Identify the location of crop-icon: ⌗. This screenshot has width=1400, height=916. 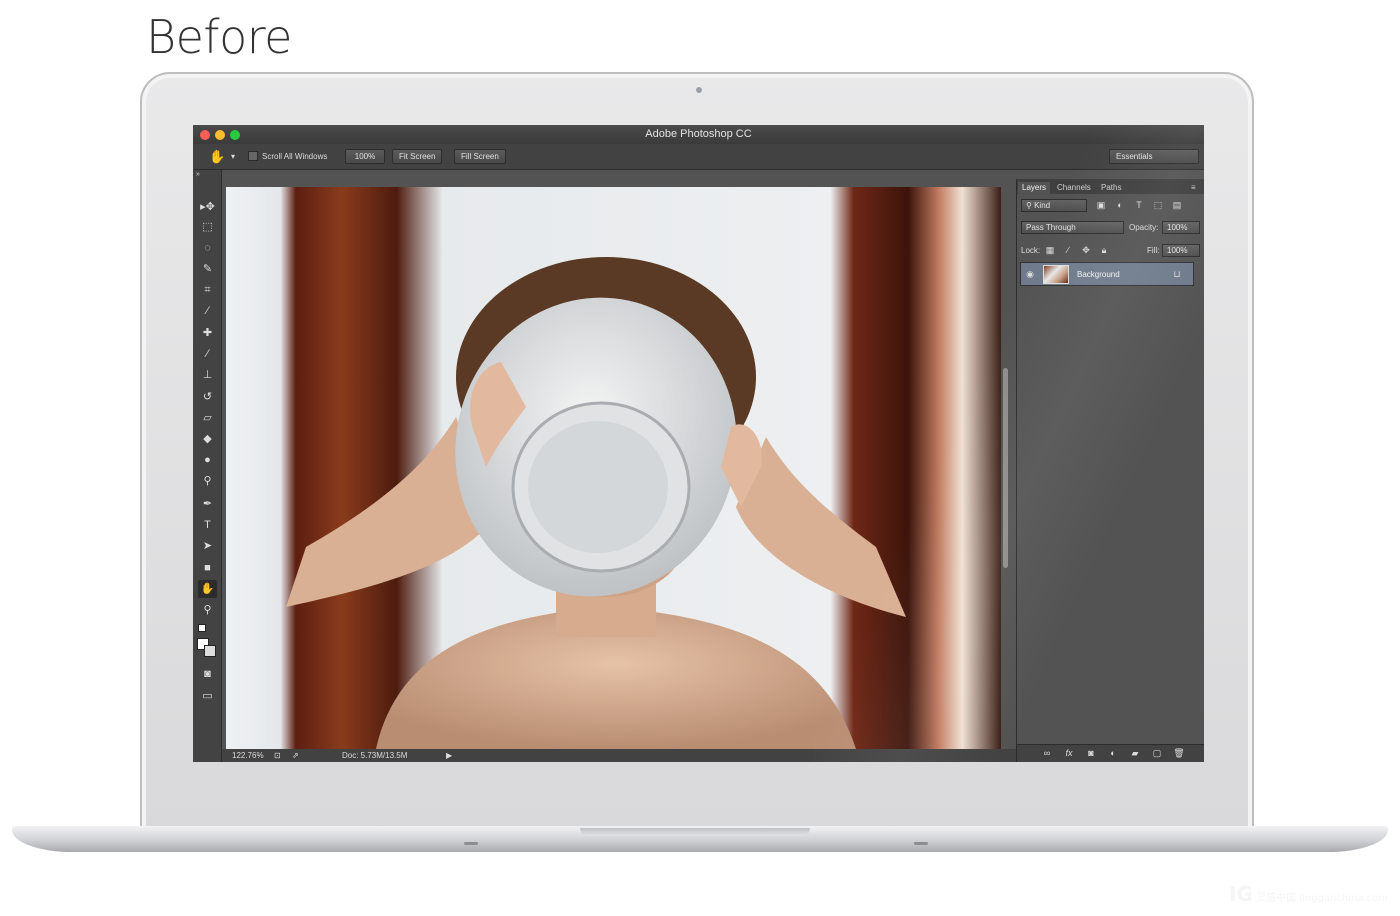
(207, 290).